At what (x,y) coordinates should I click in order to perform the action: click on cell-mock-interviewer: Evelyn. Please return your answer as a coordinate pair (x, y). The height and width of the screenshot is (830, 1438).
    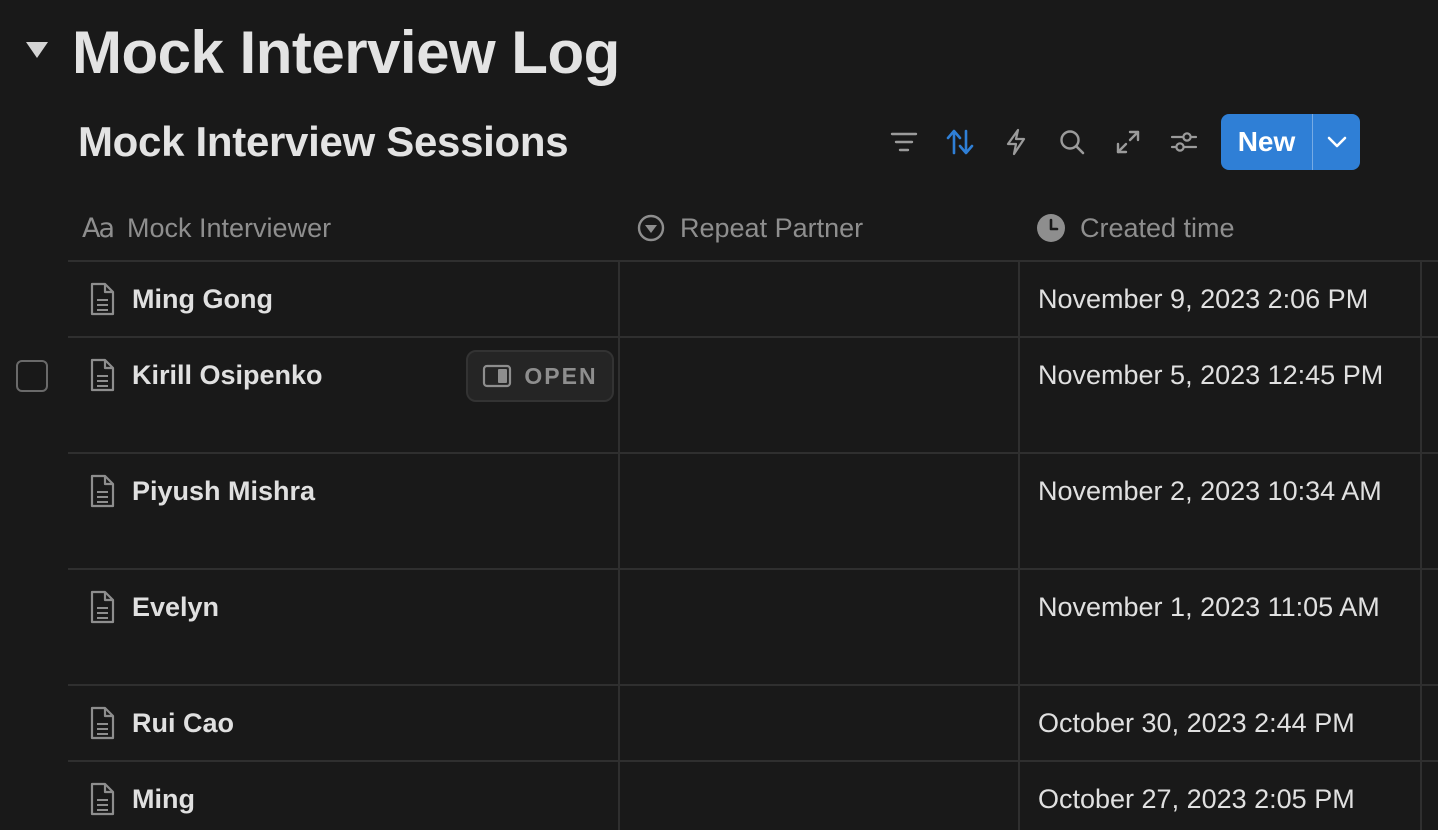
    Looking at the image, I should click on (343, 627).